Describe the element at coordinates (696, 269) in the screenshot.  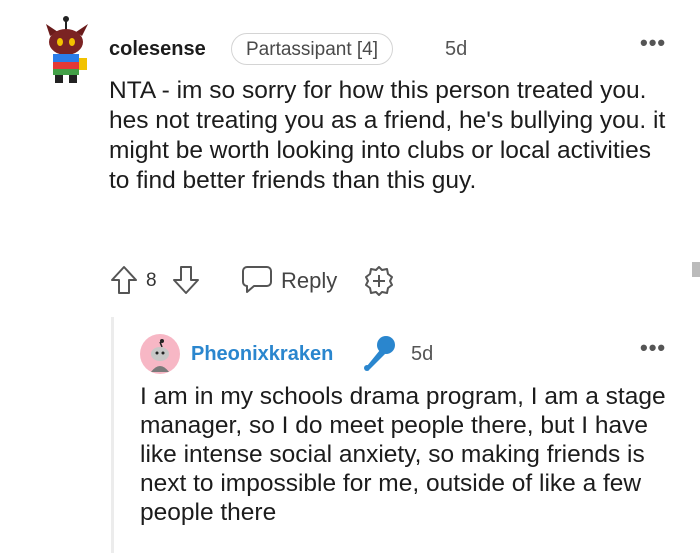
I see `scrollbar` at that location.